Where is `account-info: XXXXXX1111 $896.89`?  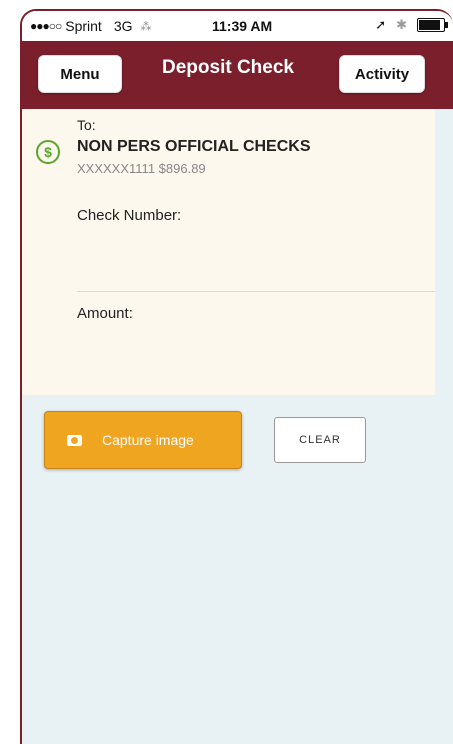
account-info: XXXXXX1111 $896.89 is located at coordinates (141, 168).